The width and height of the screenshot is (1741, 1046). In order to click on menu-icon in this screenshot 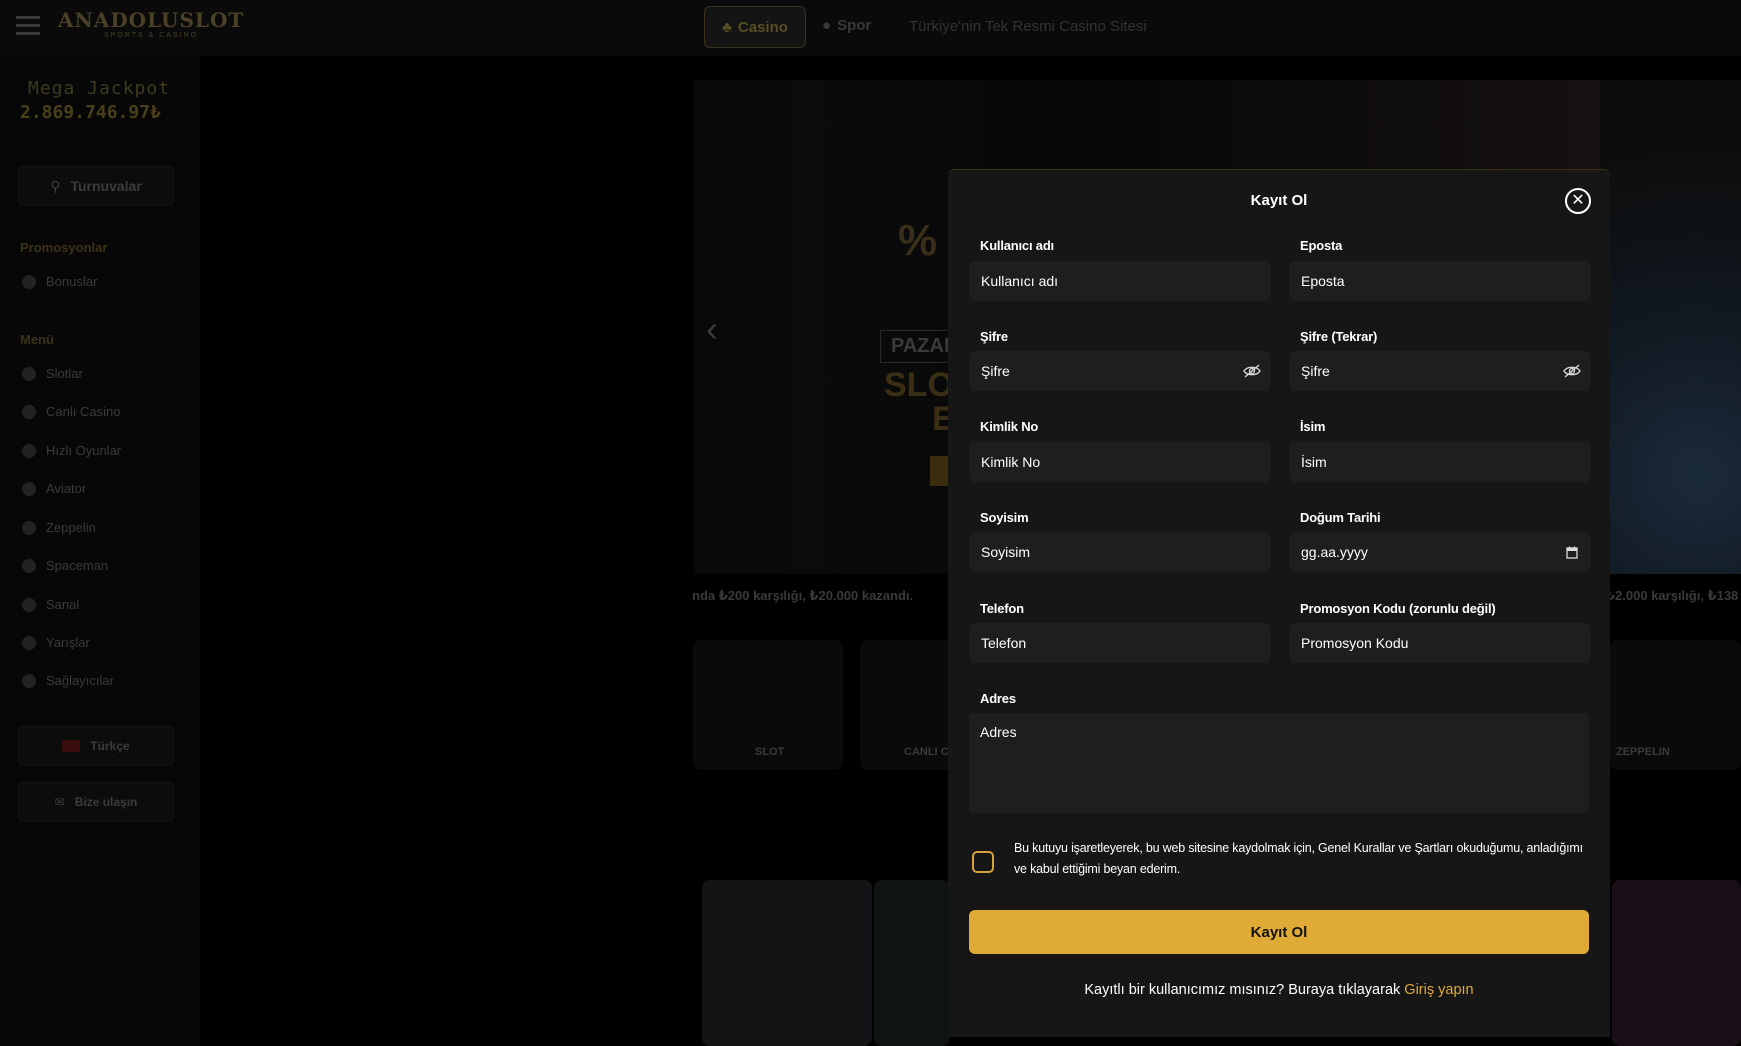, I will do `click(28, 26)`.